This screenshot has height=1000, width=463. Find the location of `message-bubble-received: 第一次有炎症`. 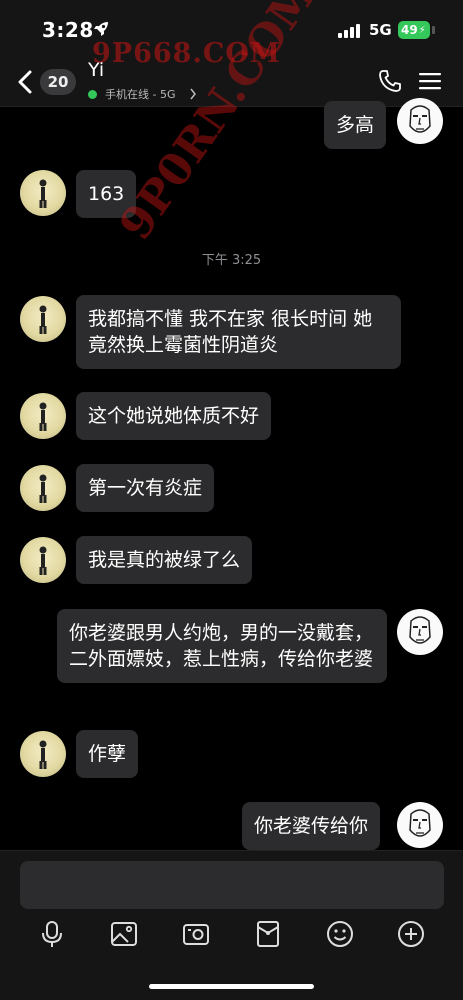

message-bubble-received: 第一次有炎症 is located at coordinates (145, 488).